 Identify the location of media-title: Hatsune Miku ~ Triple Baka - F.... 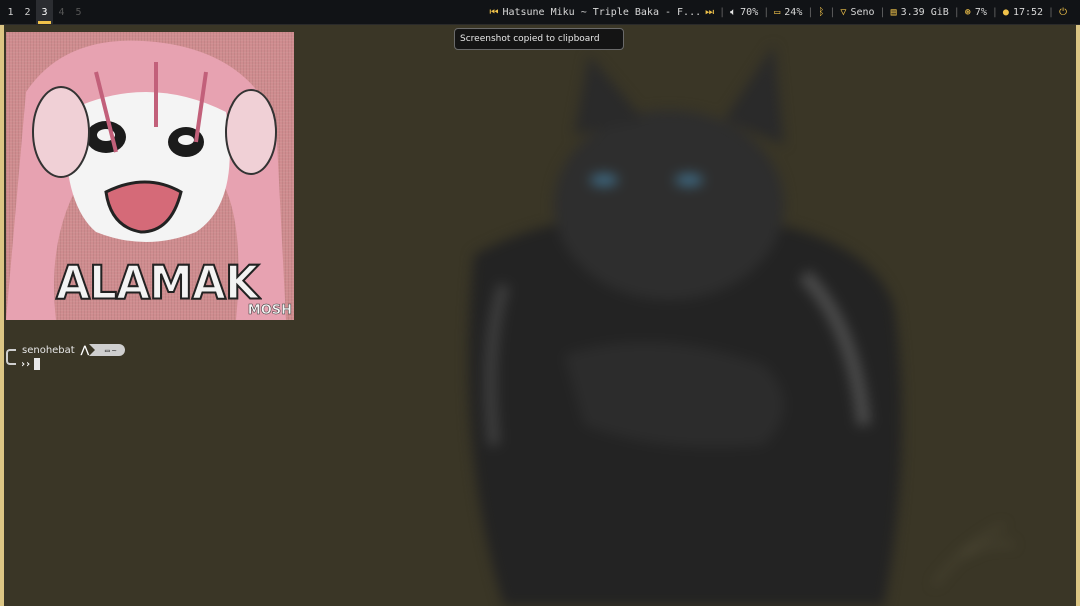
(602, 12).